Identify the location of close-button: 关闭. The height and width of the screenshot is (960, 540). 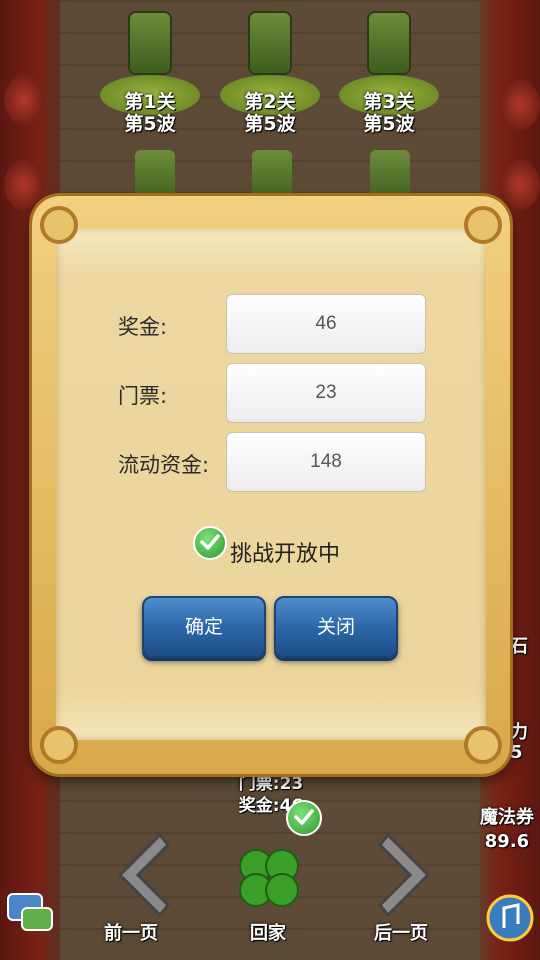
(336, 627).